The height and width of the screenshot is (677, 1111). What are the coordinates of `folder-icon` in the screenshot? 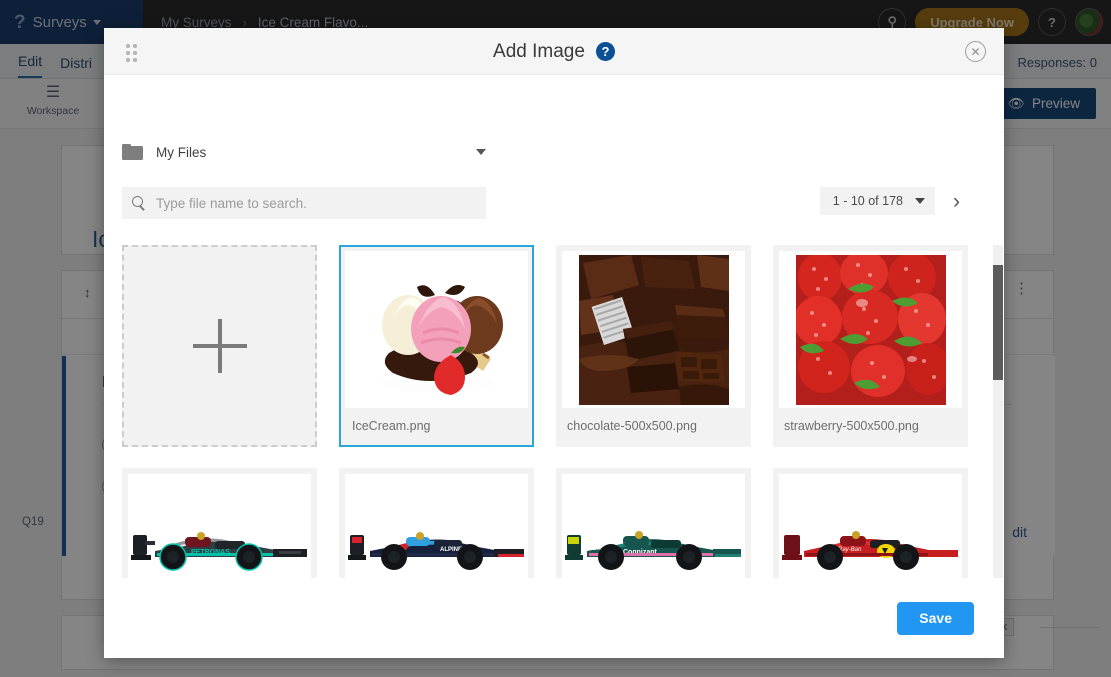 It's located at (132, 152).